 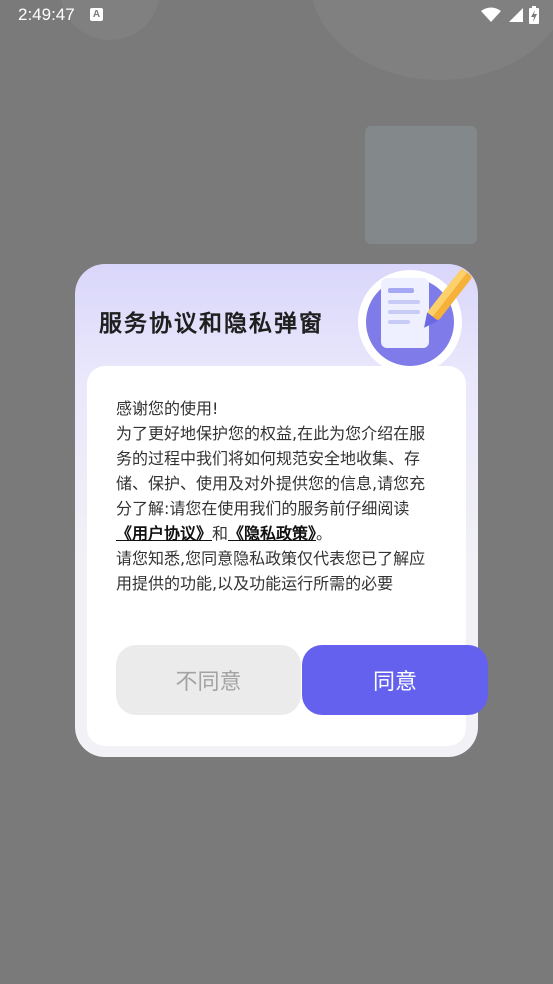 I want to click on user-agreement-link: 《用户协议》, so click(x=164, y=533).